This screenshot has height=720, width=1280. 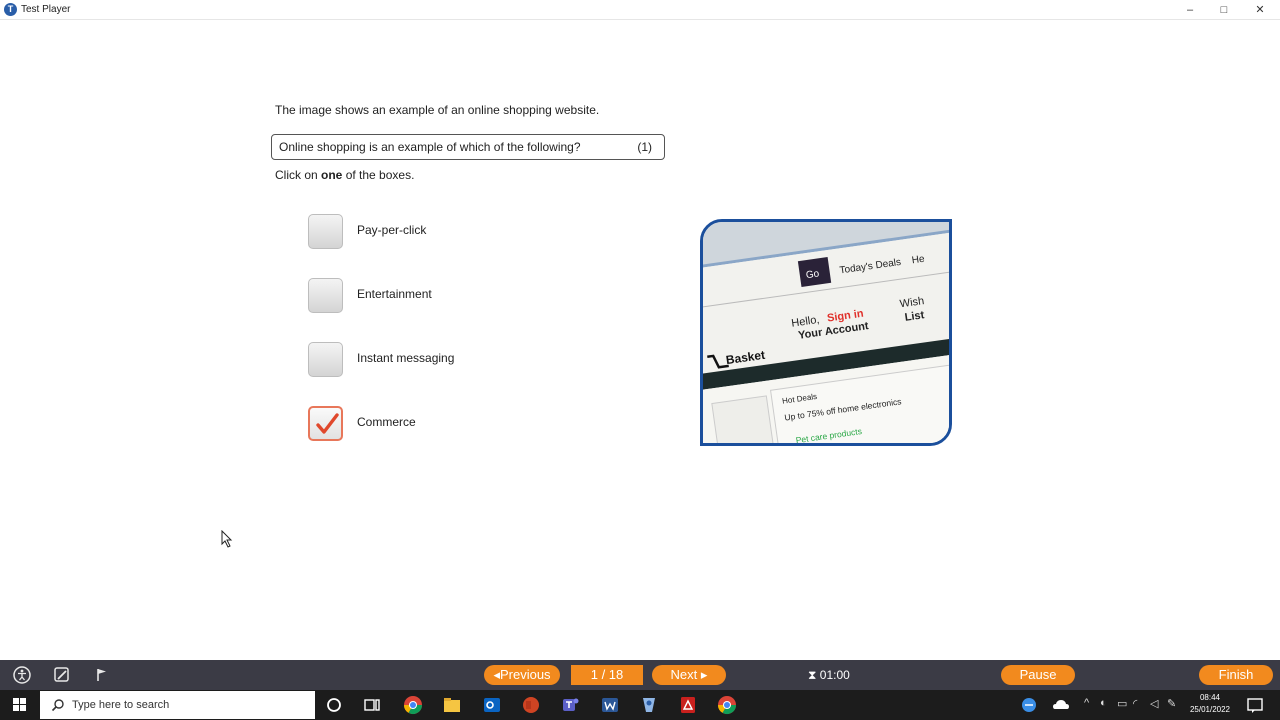 What do you see at coordinates (1029, 705) in the screenshot?
I see `weather-icon` at bounding box center [1029, 705].